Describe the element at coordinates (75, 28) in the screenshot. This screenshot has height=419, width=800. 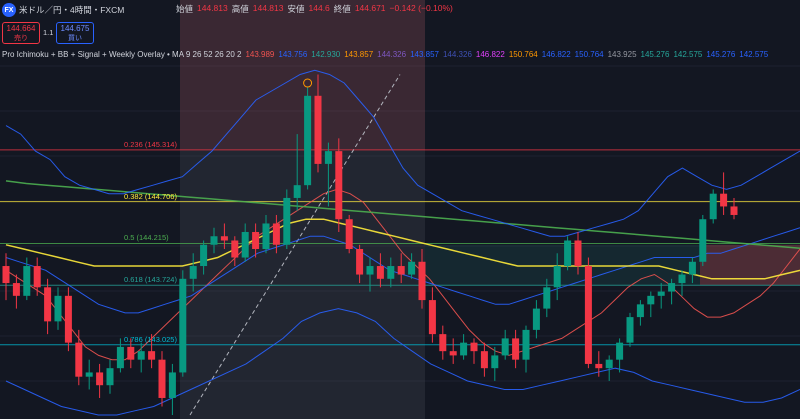
I see `buy-price: 144.675` at that location.